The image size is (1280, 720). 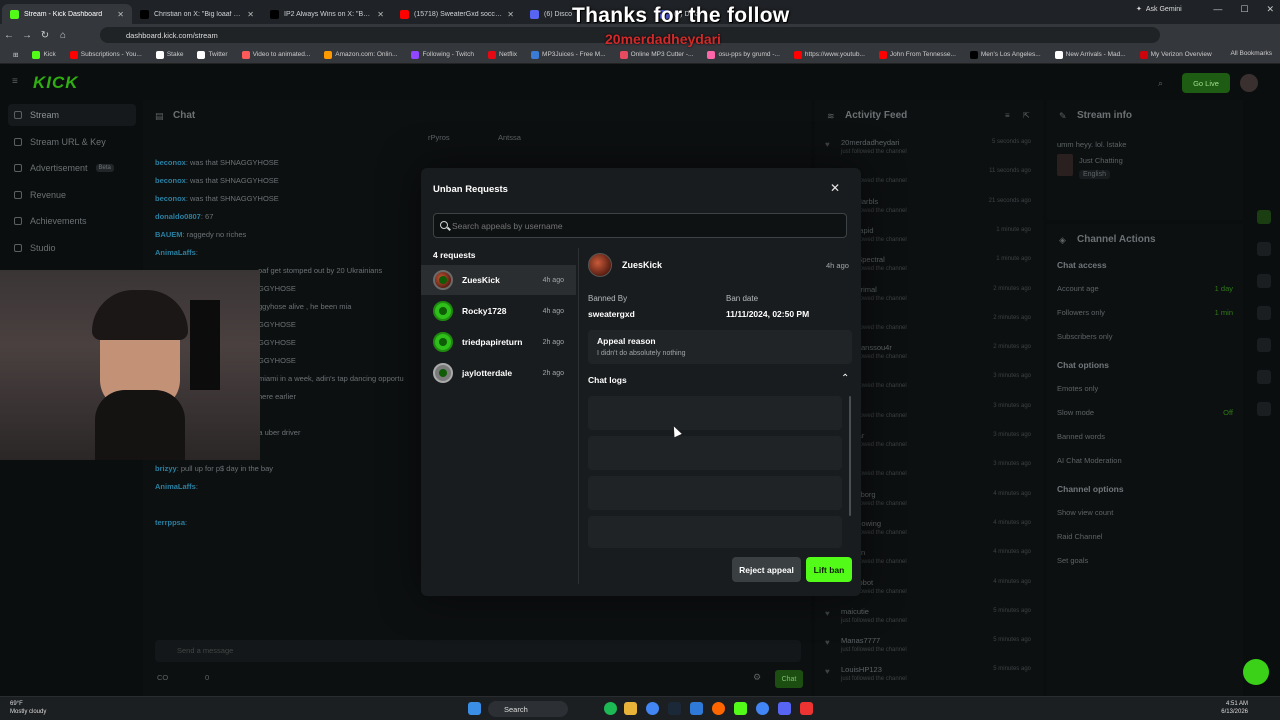 What do you see at coordinates (43, 54) in the screenshot?
I see `bookmark-item: Kick` at bounding box center [43, 54].